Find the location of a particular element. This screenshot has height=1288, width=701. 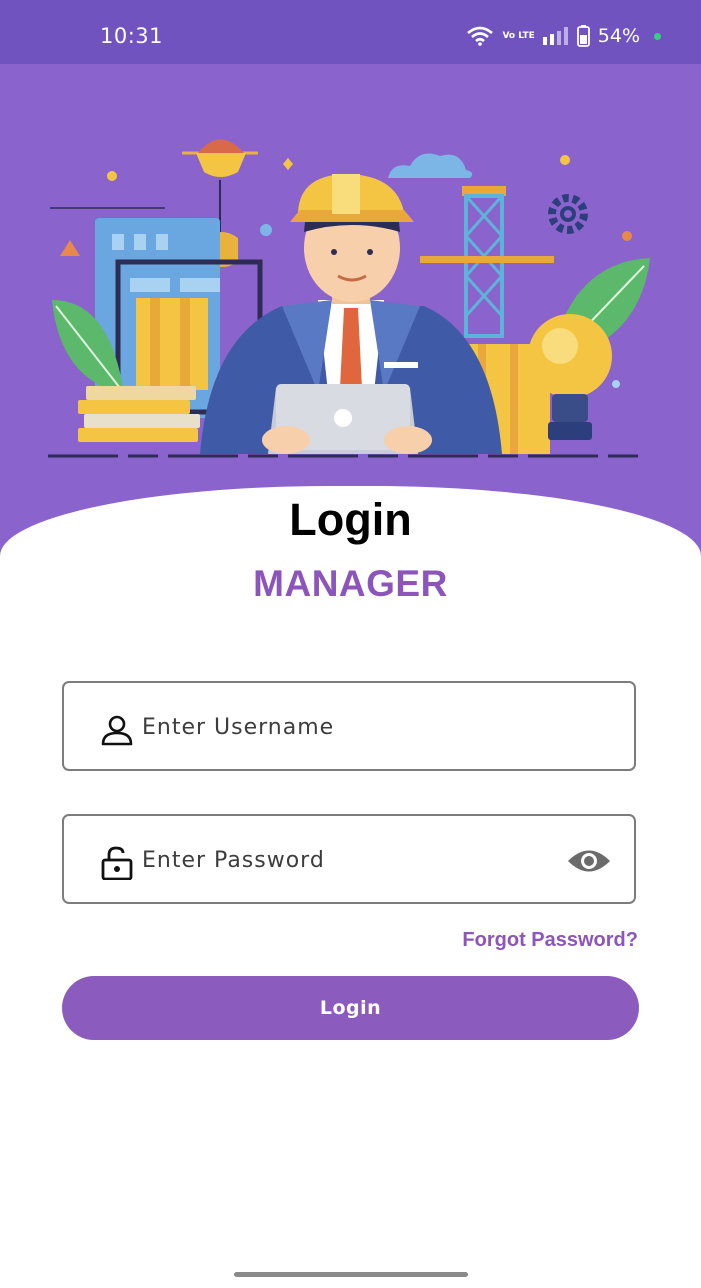

password-field is located at coordinates (349, 859).